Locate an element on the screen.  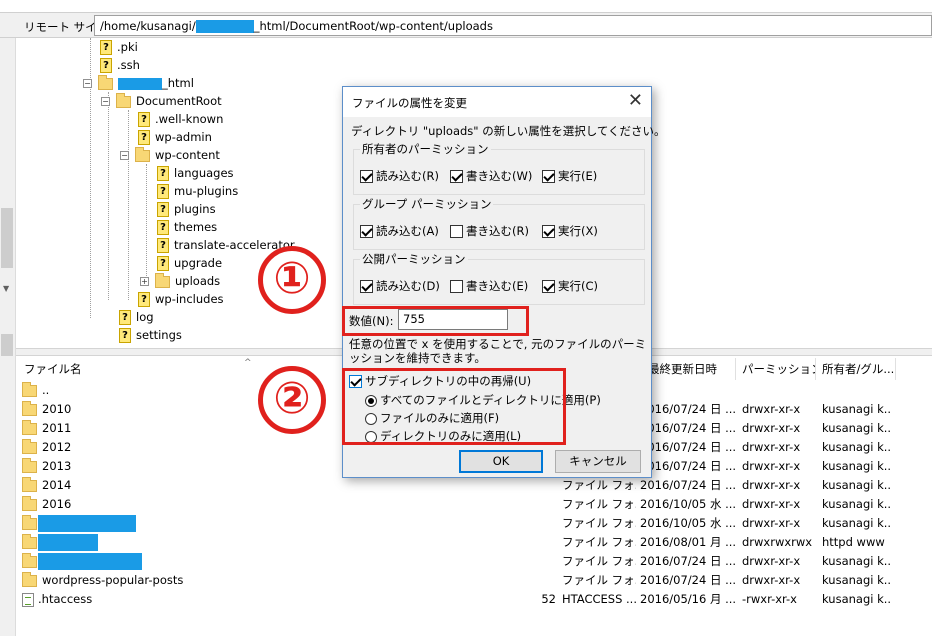
tree-item: ? .ssh is located at coordinates (120, 65).